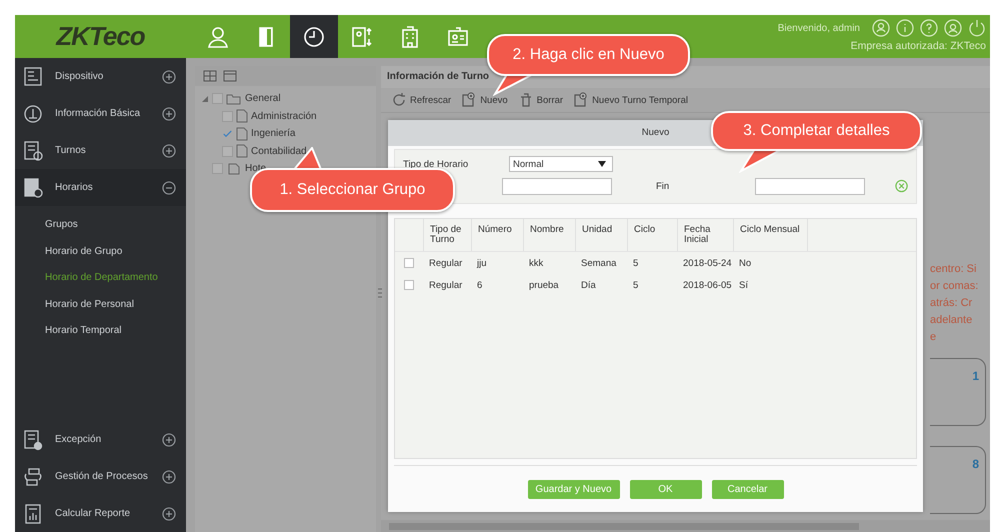 The width and height of the screenshot is (994, 532). What do you see at coordinates (169, 187) in the screenshot?
I see `collapse-icon` at bounding box center [169, 187].